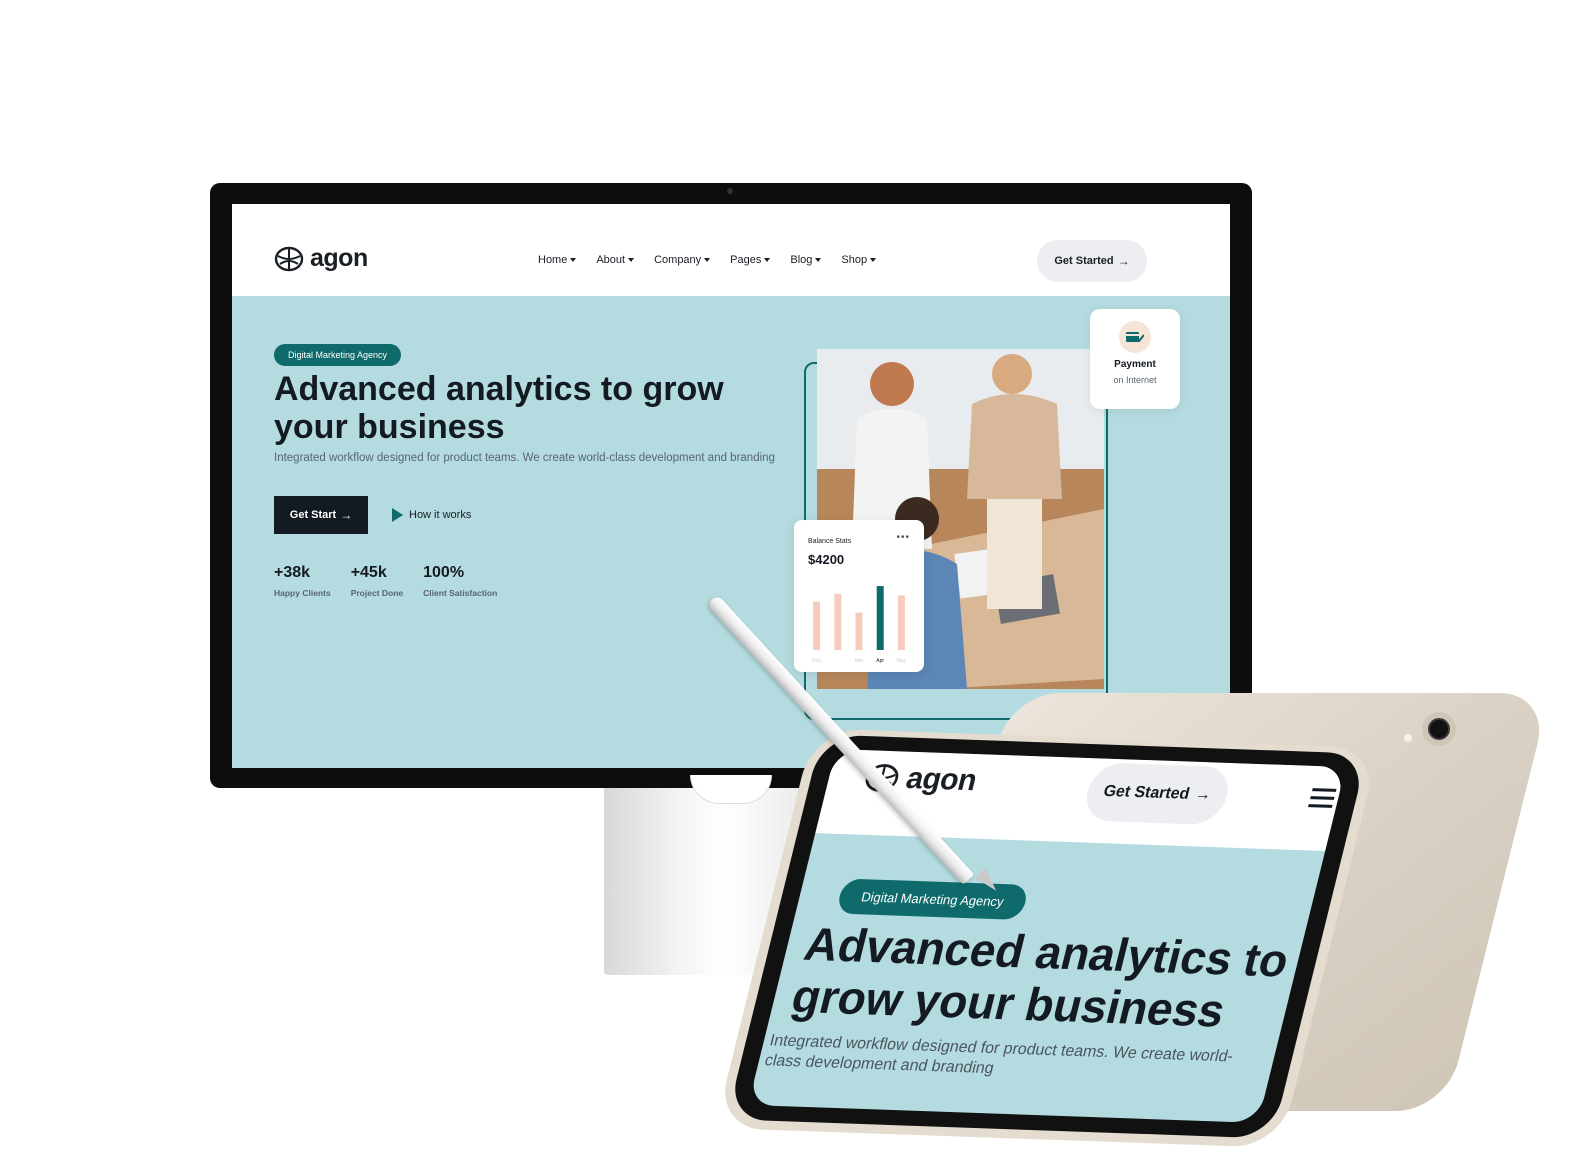 Image resolution: width=1595 pixels, height=1175 pixels. What do you see at coordinates (553, 260) in the screenshot?
I see `nav-label: Home` at bounding box center [553, 260].